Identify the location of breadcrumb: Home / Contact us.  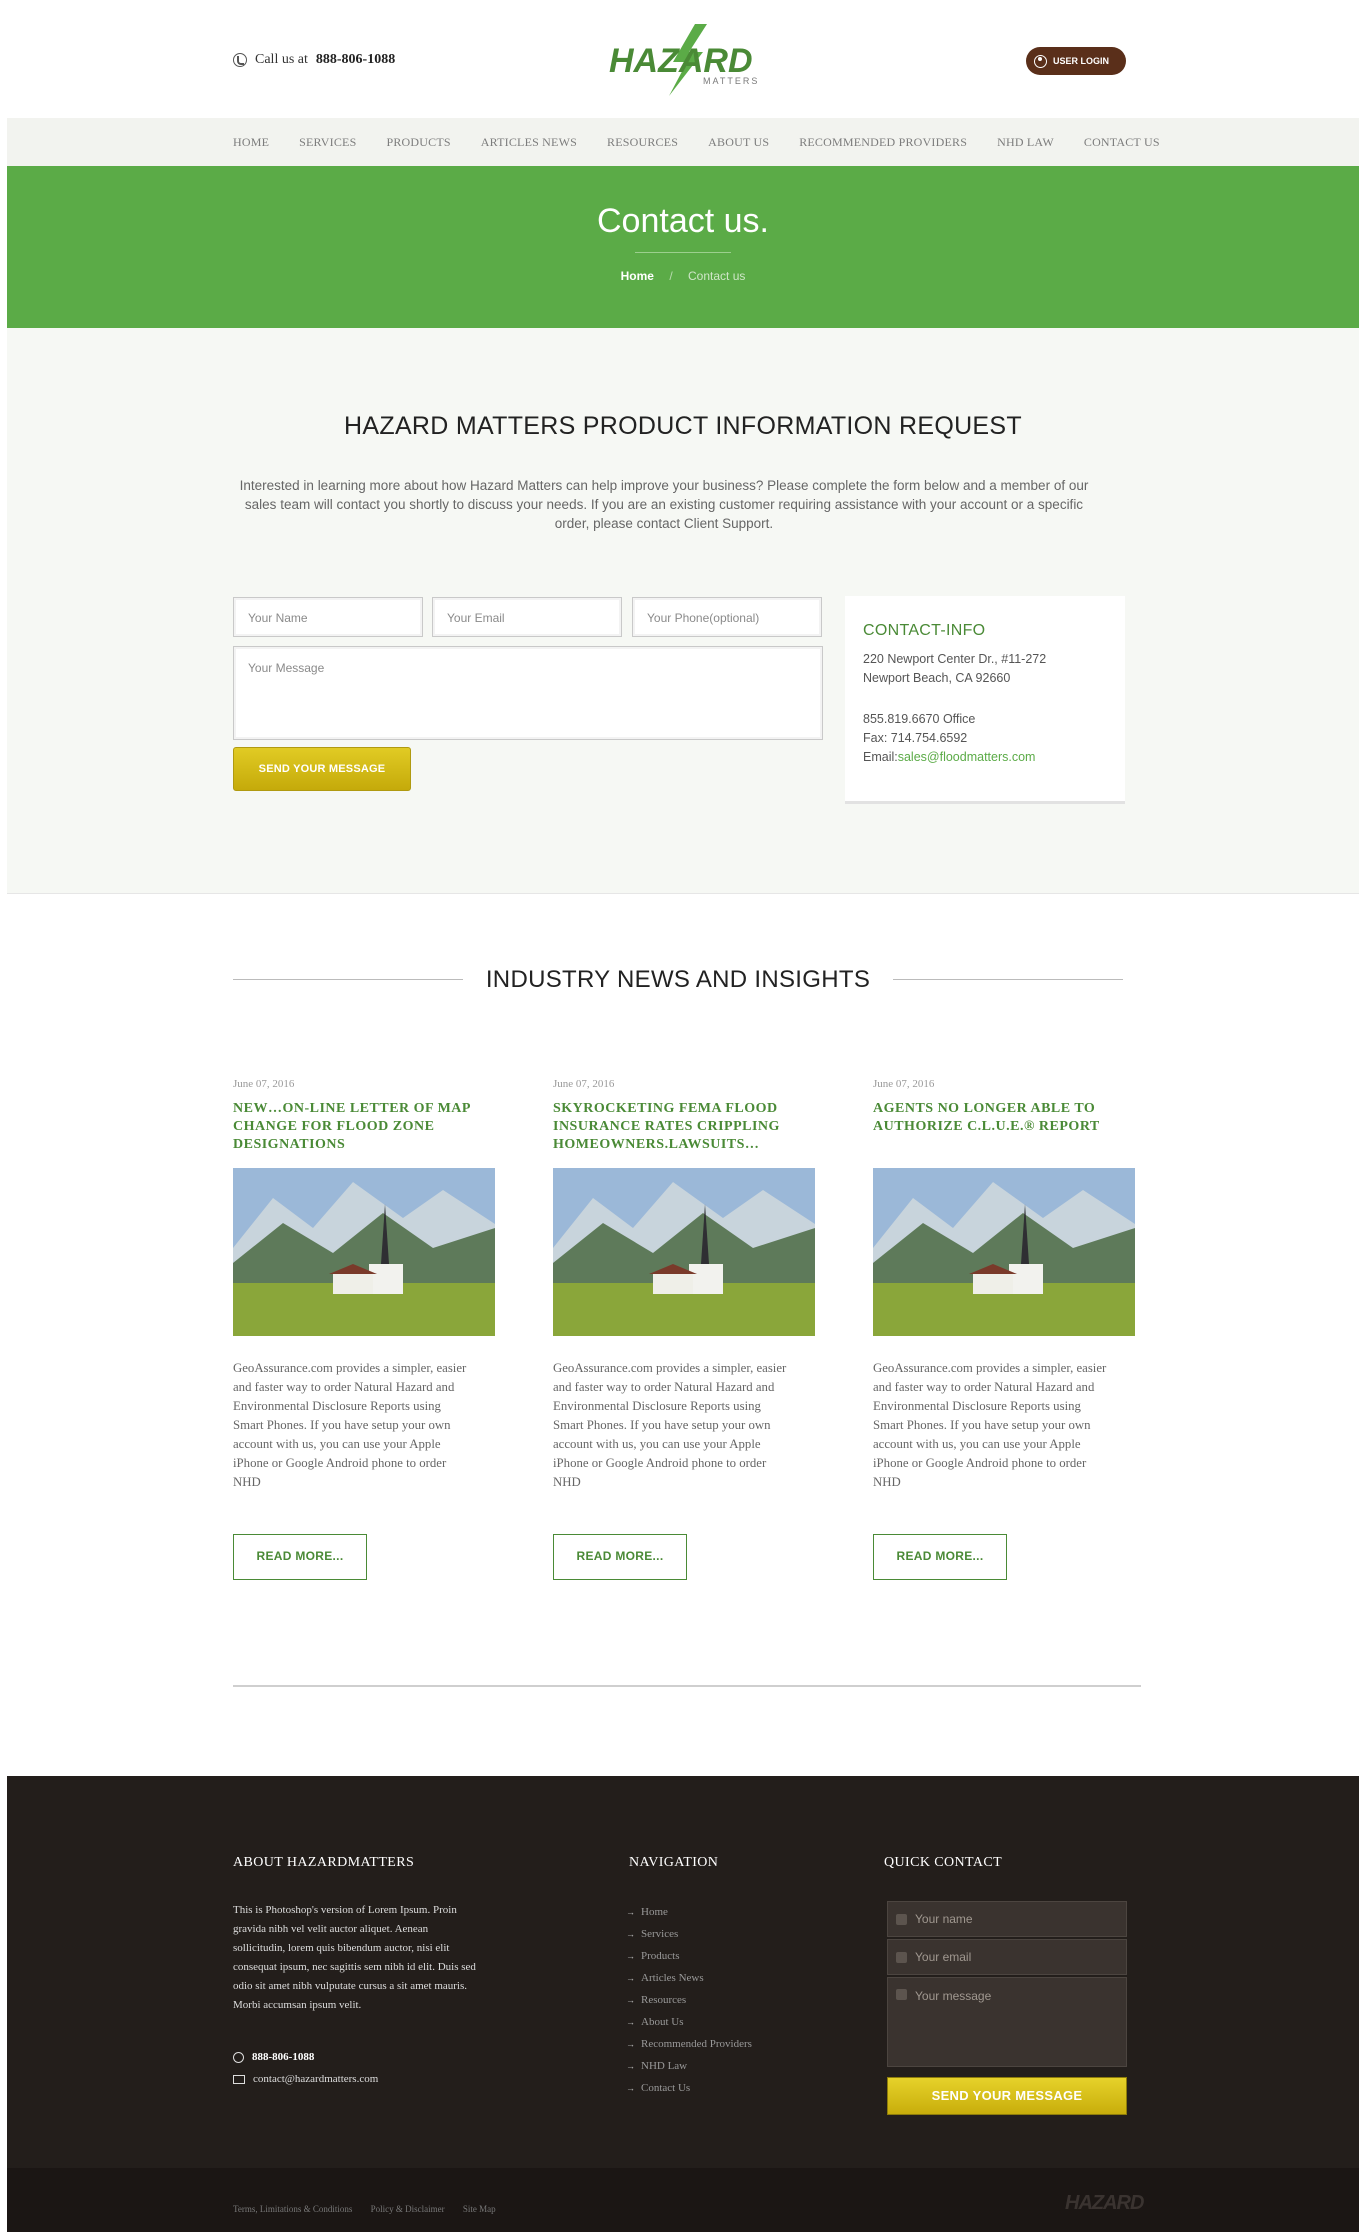
(683, 276).